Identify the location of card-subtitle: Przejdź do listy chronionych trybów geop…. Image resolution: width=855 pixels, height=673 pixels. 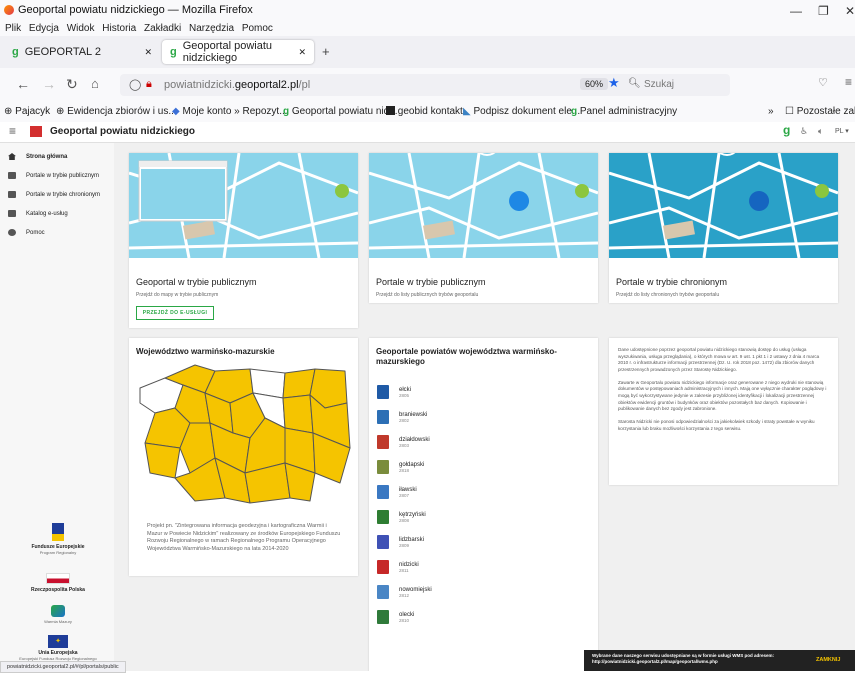
(668, 295).